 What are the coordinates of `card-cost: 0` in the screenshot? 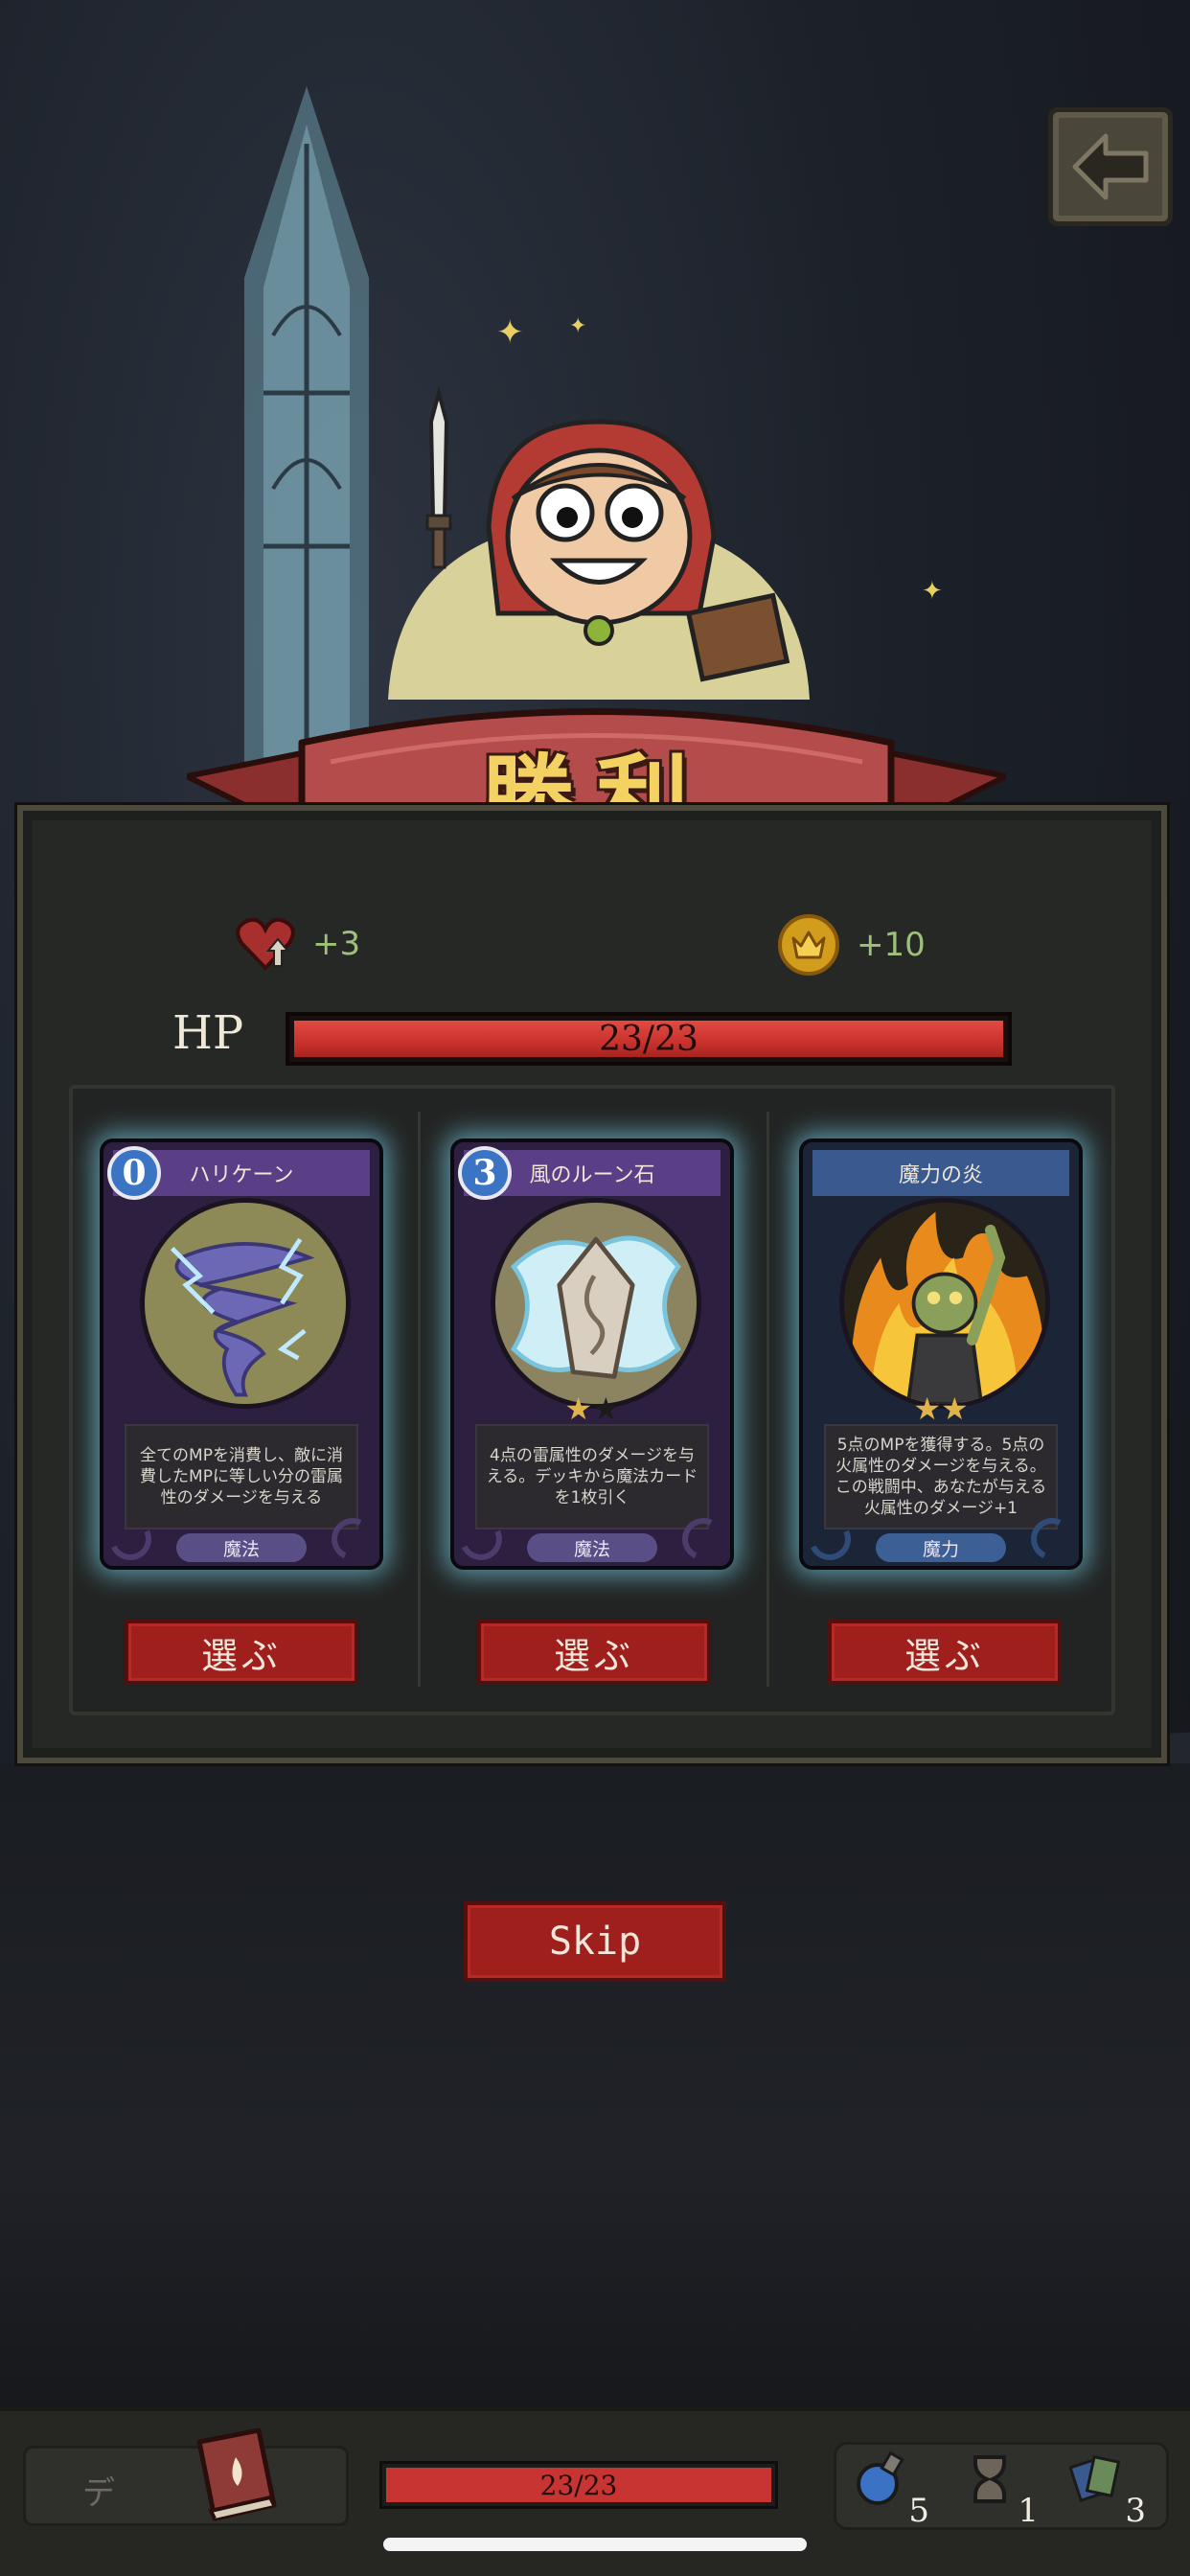 It's located at (134, 1173).